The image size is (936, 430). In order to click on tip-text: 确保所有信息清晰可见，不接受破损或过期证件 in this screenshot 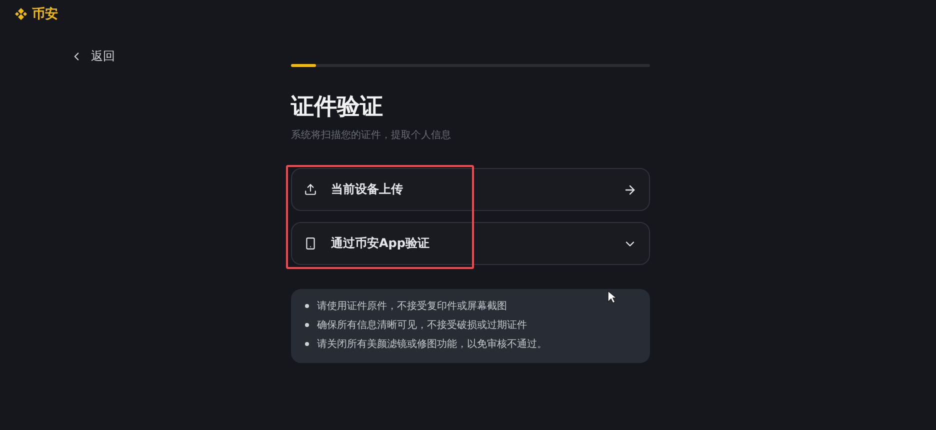, I will do `click(422, 325)`.